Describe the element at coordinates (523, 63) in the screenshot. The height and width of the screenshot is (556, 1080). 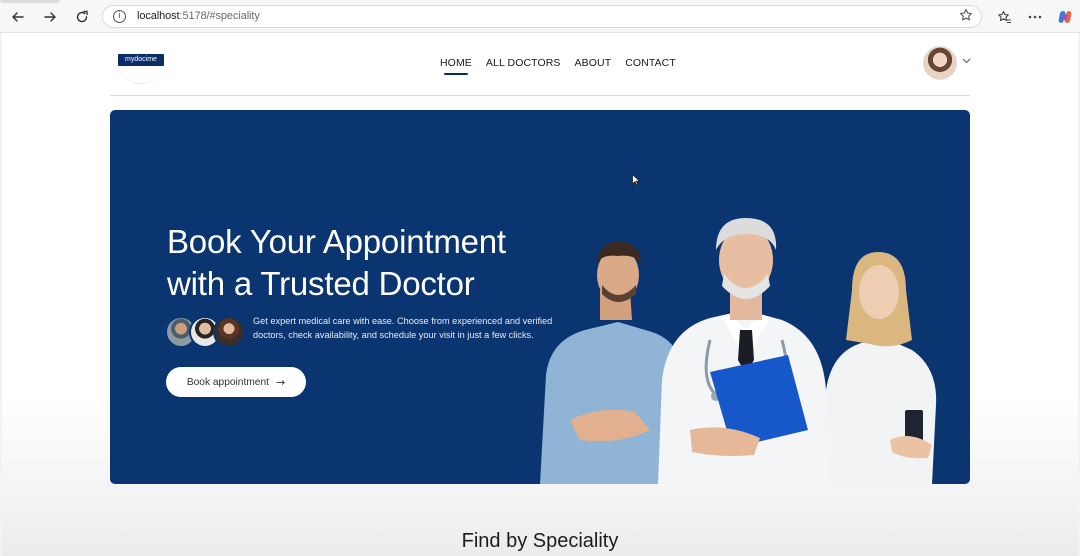
I see `nav-item-all-doctors: ALL DOCTORS` at that location.